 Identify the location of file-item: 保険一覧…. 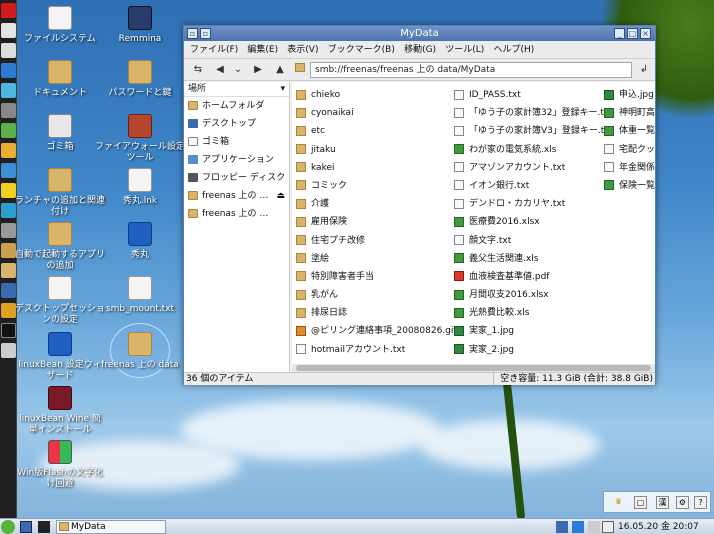
(629, 186).